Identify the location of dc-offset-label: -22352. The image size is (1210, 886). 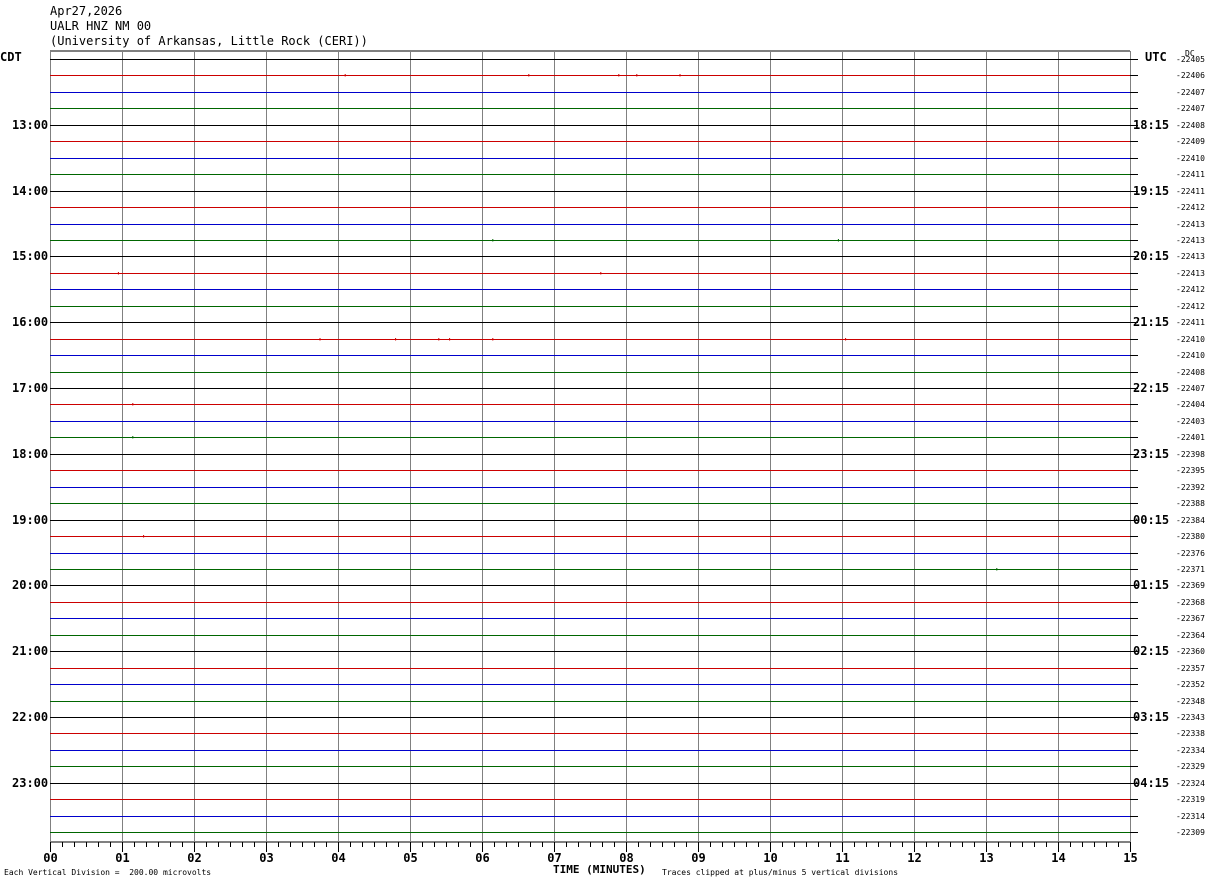
(1190, 684).